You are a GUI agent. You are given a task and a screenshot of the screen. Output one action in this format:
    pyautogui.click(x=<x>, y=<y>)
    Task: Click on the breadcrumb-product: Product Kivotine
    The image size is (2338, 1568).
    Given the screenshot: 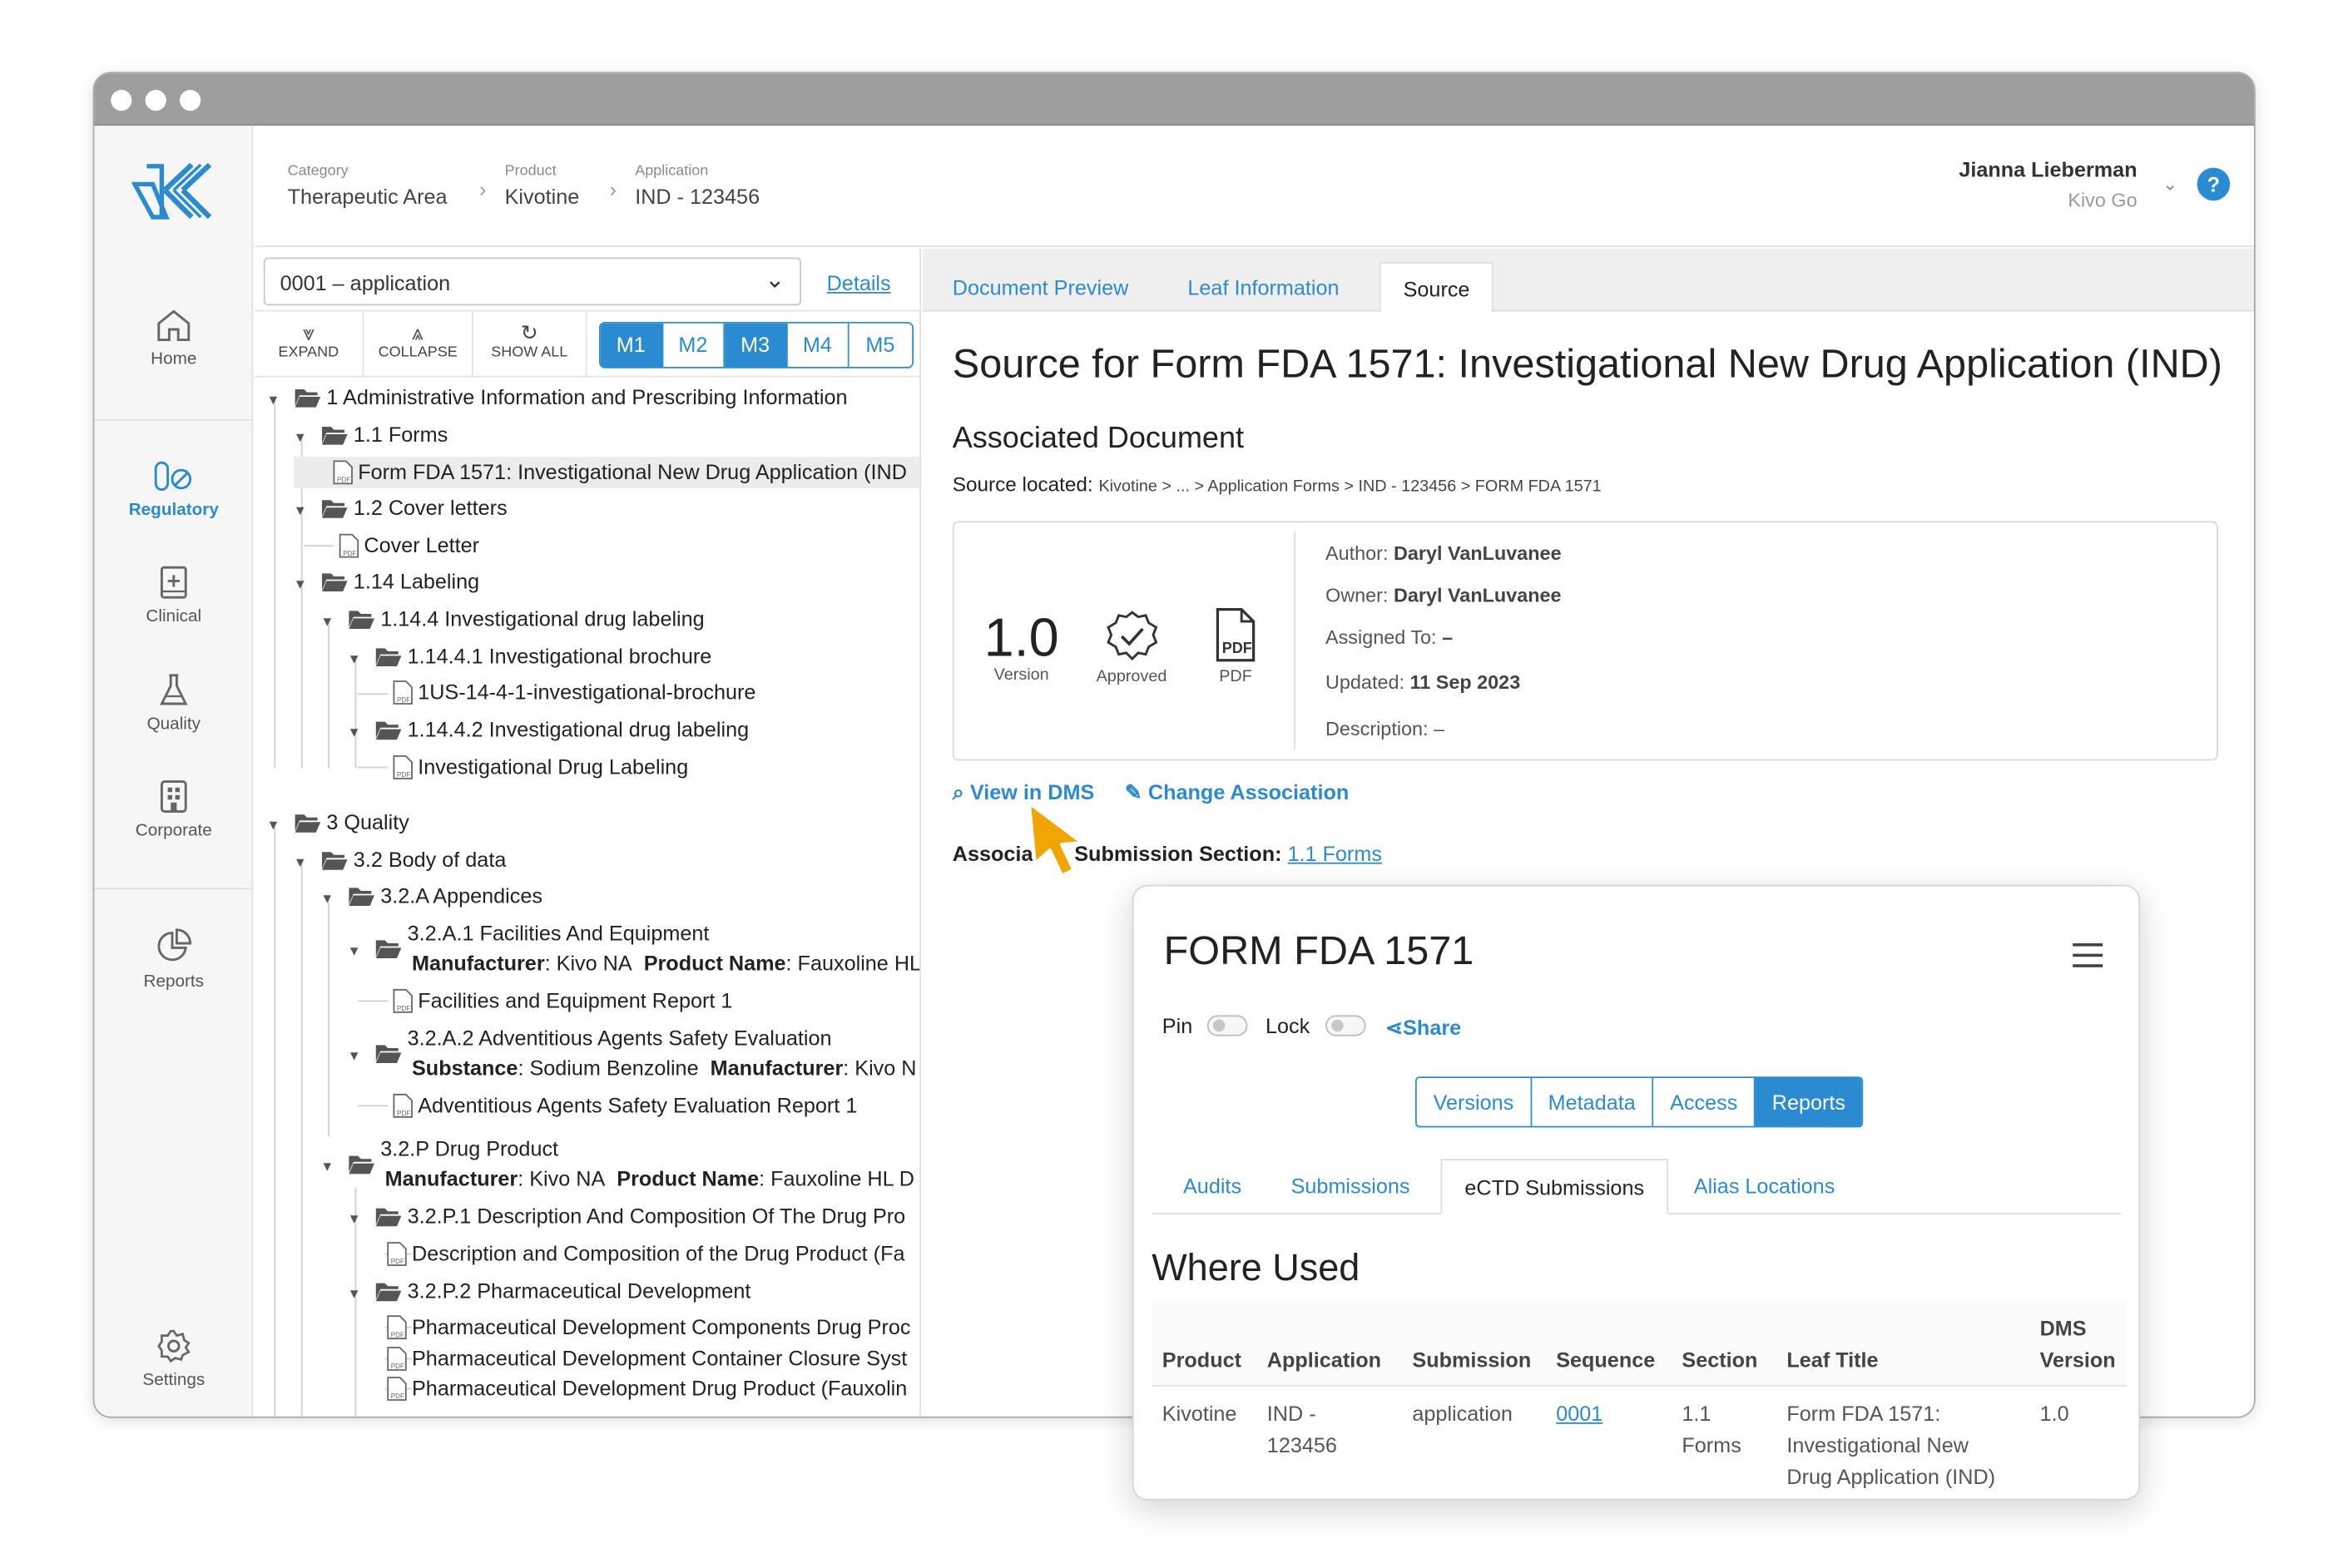 What is the action you would take?
    pyautogui.click(x=543, y=185)
    